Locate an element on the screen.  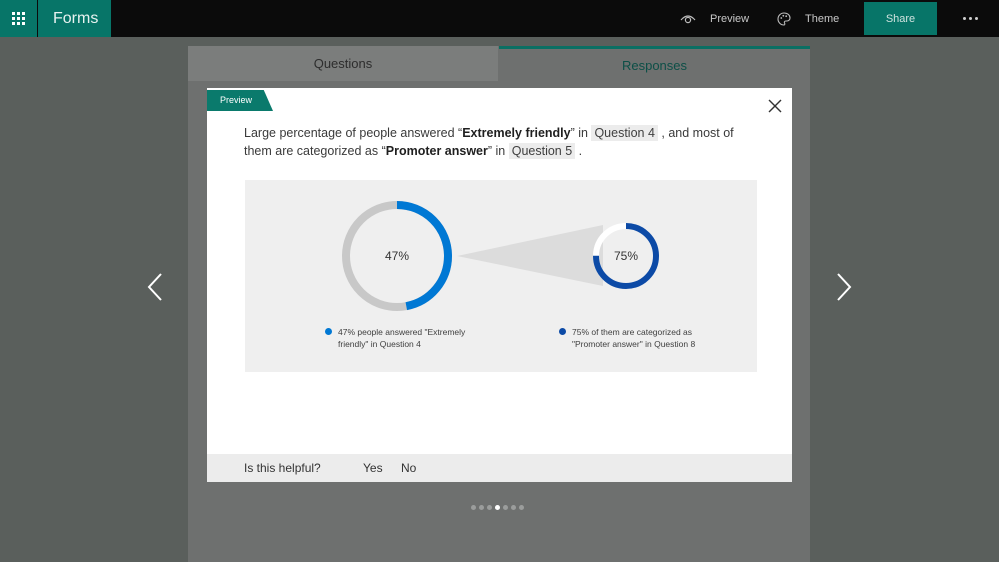
tab-questions: Questions is located at coordinates (343, 63).